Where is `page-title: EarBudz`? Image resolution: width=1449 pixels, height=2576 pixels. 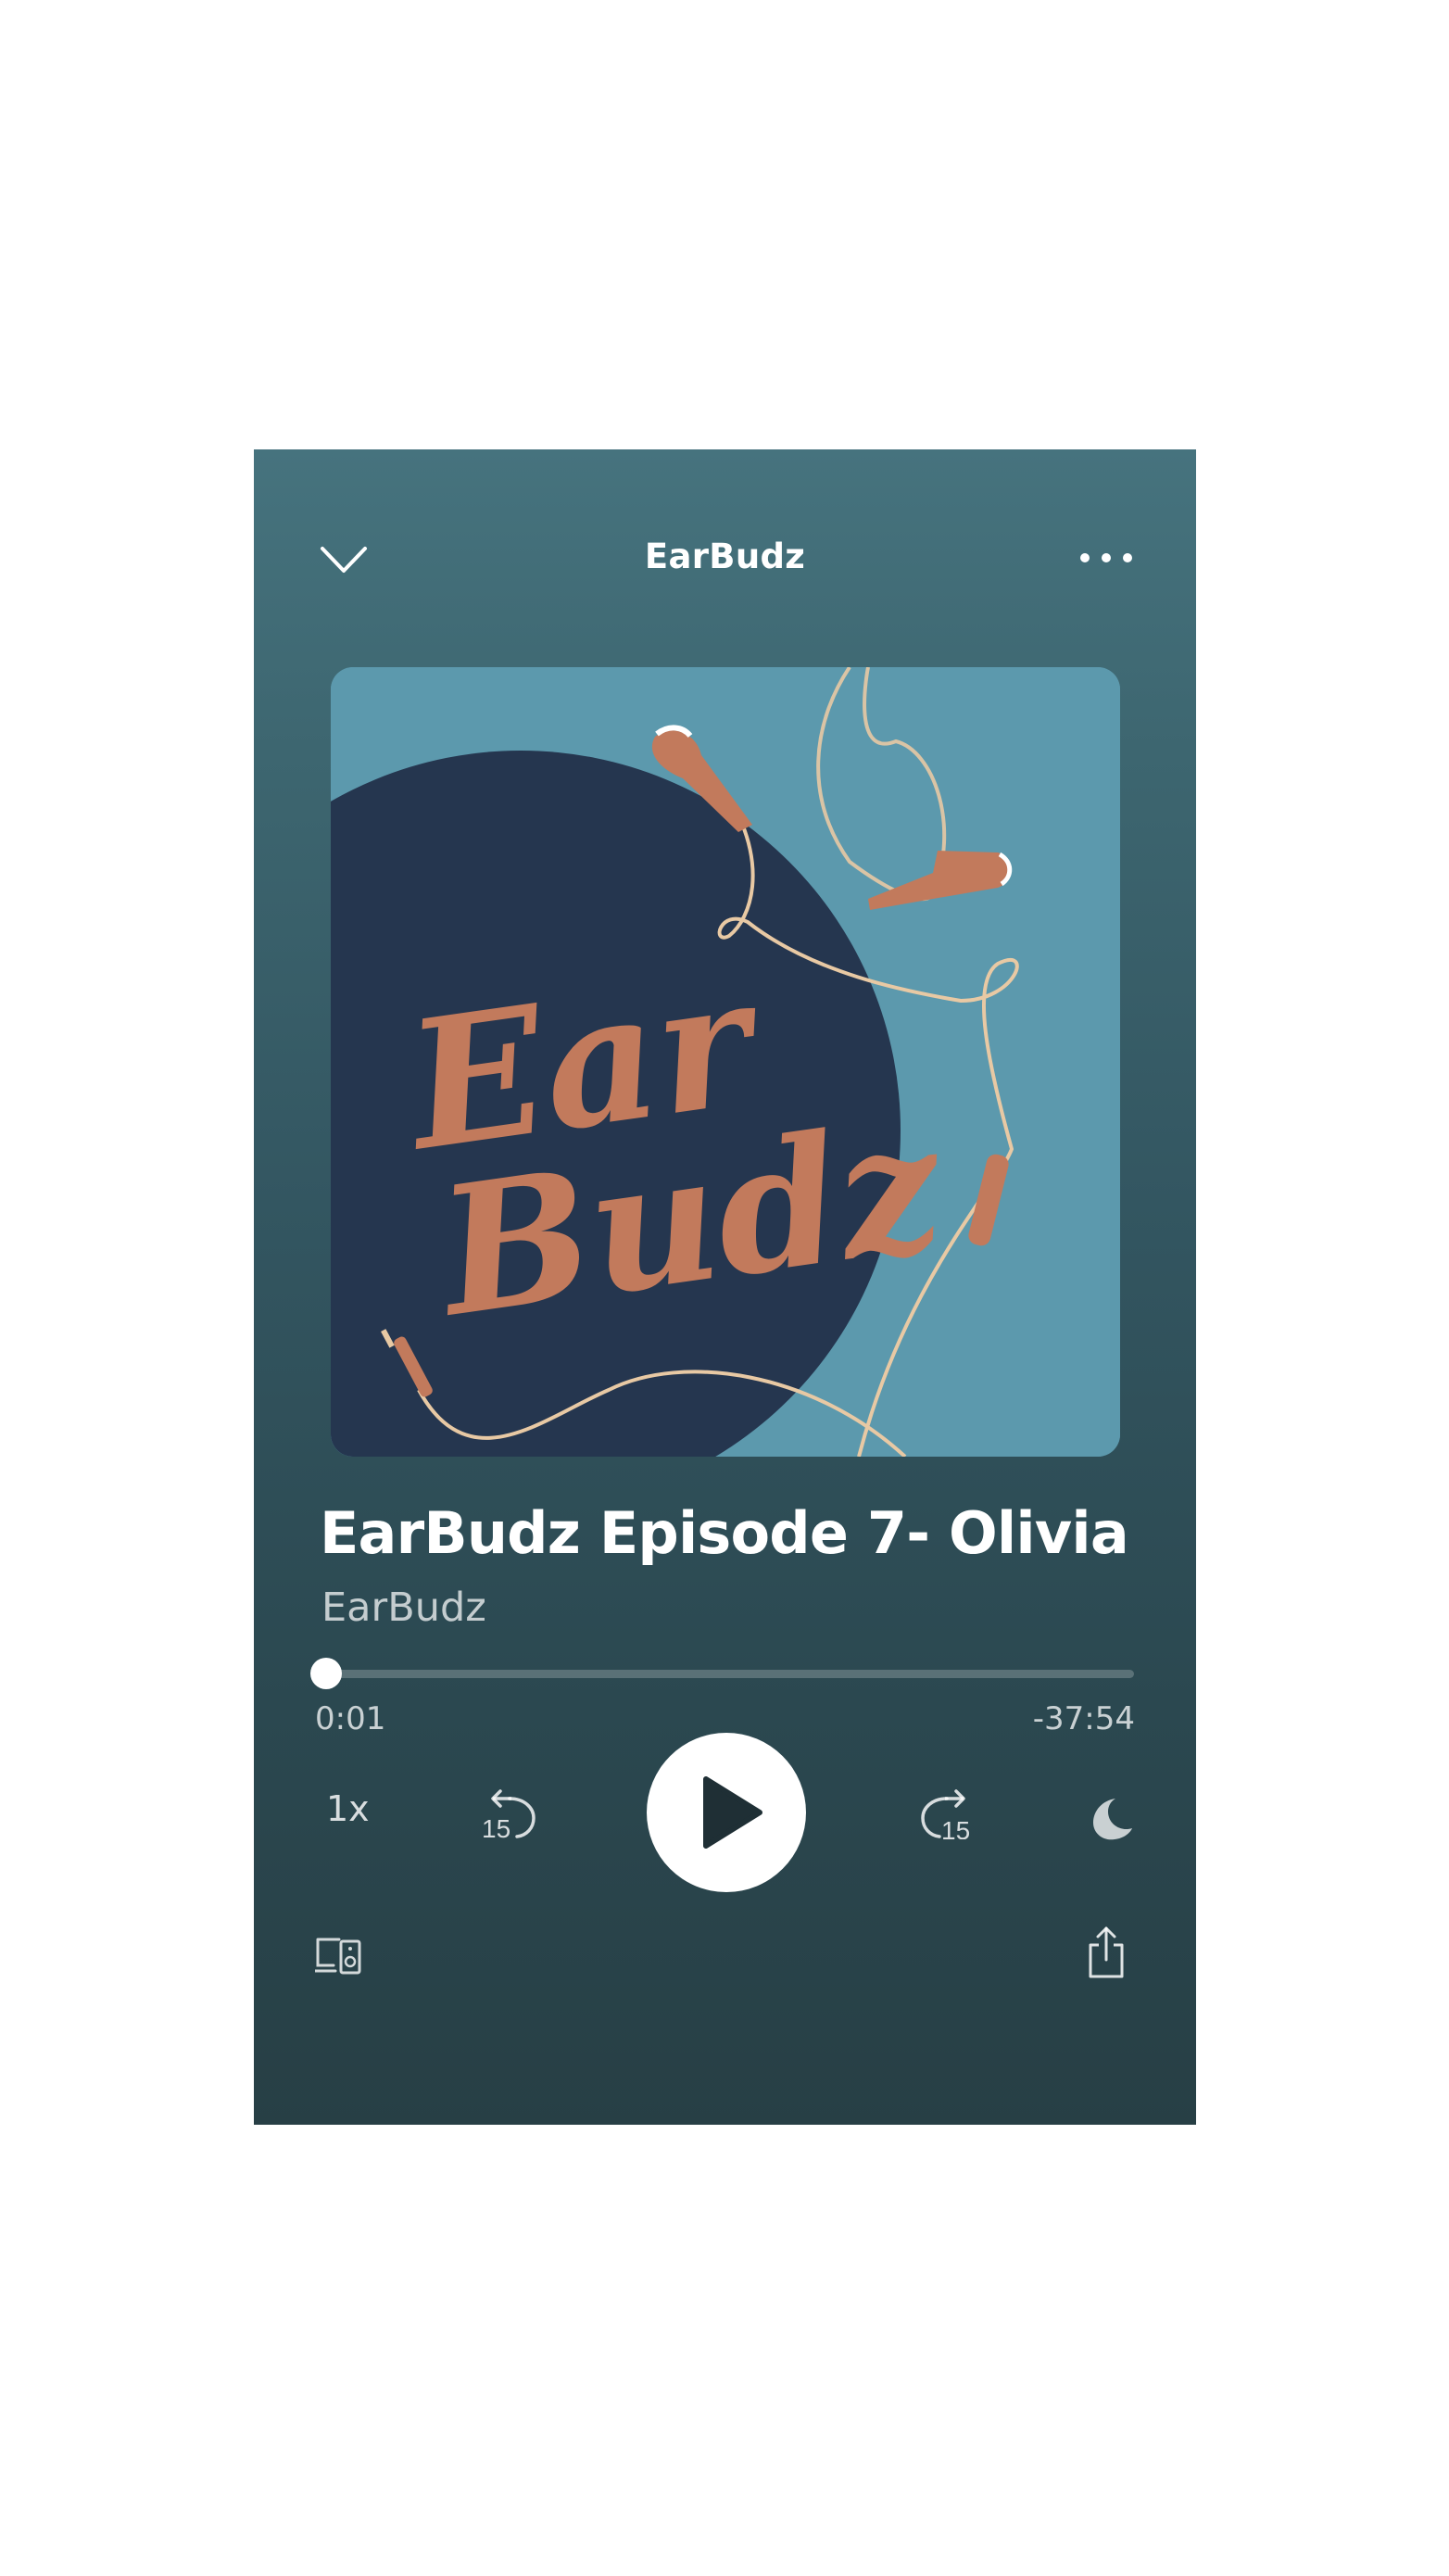 page-title: EarBudz is located at coordinates (725, 557).